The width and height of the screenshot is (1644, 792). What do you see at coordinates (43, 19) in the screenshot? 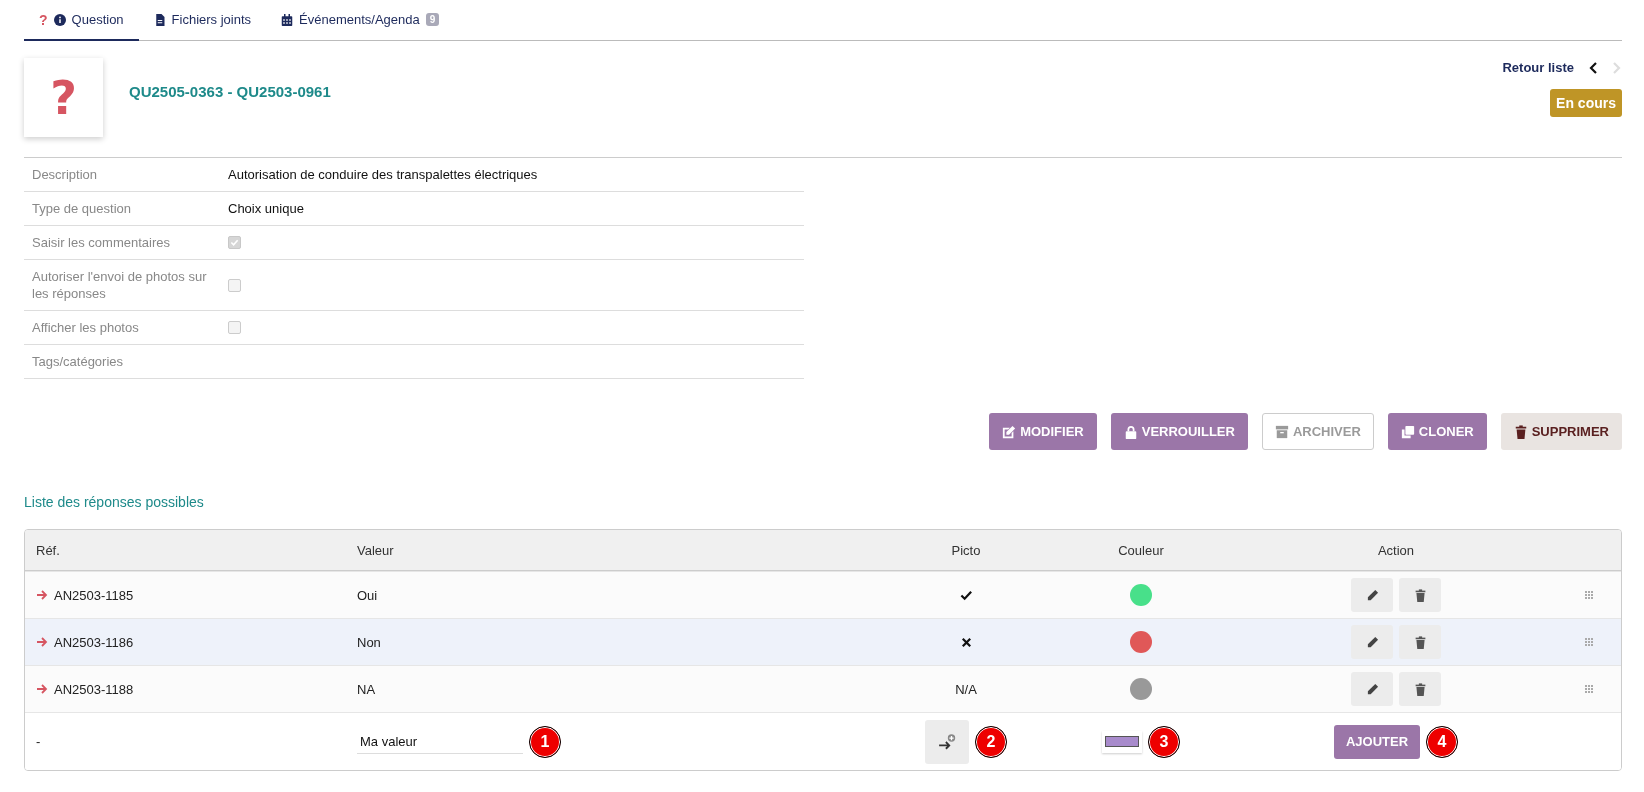
I see `question-icon: ?` at bounding box center [43, 19].